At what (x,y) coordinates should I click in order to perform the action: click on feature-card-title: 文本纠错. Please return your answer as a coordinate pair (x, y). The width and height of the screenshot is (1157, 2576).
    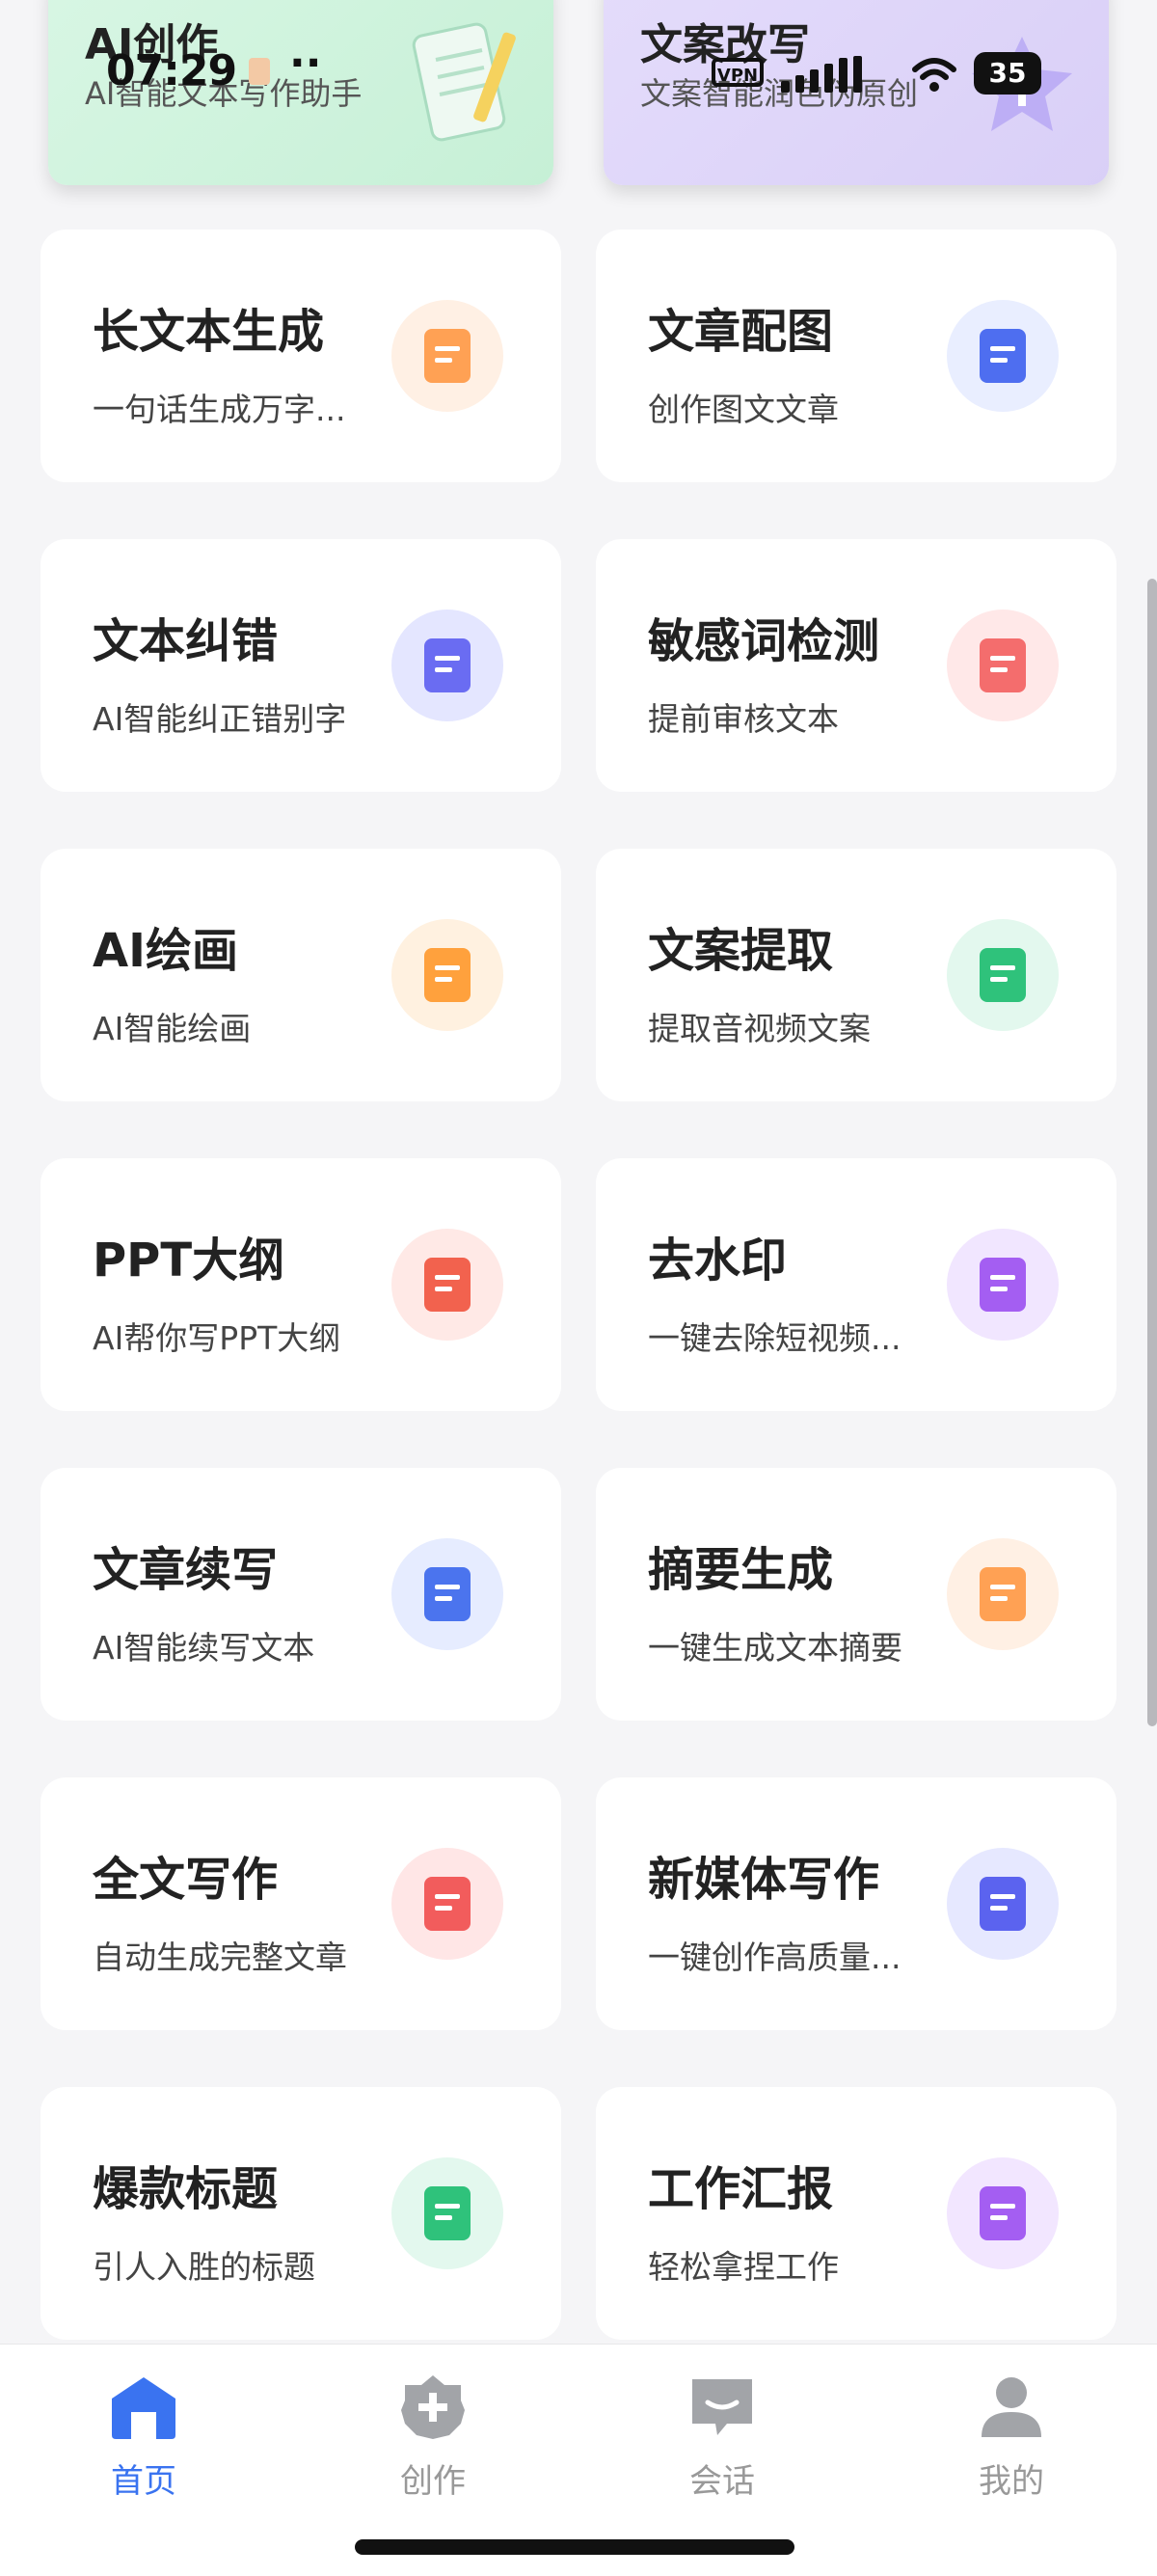
    Looking at the image, I should click on (186, 641).